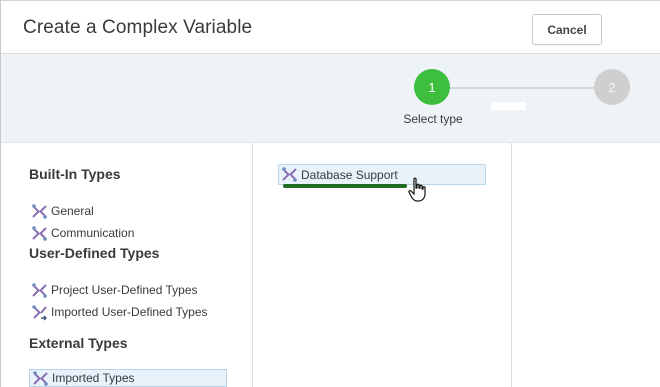 Image resolution: width=660 pixels, height=387 pixels. I want to click on tree-item-label: Project User-Defined Types, so click(124, 290).